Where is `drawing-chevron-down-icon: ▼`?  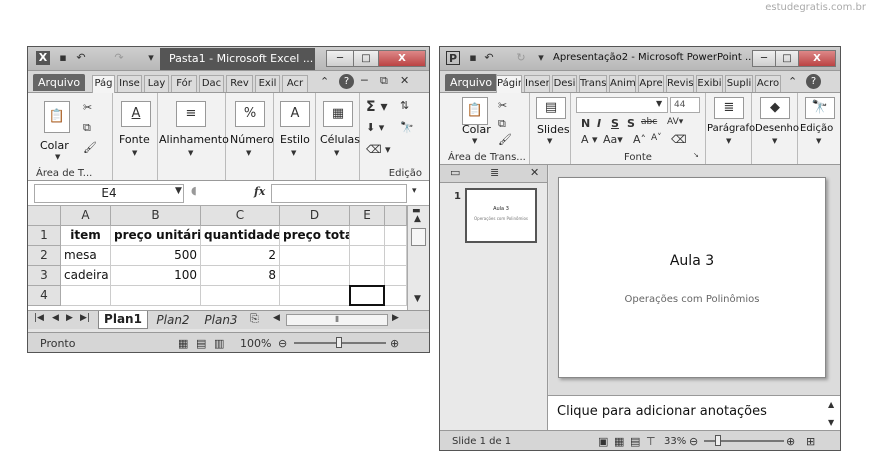
drawing-chevron-down-icon: ▼ is located at coordinates (774, 141).